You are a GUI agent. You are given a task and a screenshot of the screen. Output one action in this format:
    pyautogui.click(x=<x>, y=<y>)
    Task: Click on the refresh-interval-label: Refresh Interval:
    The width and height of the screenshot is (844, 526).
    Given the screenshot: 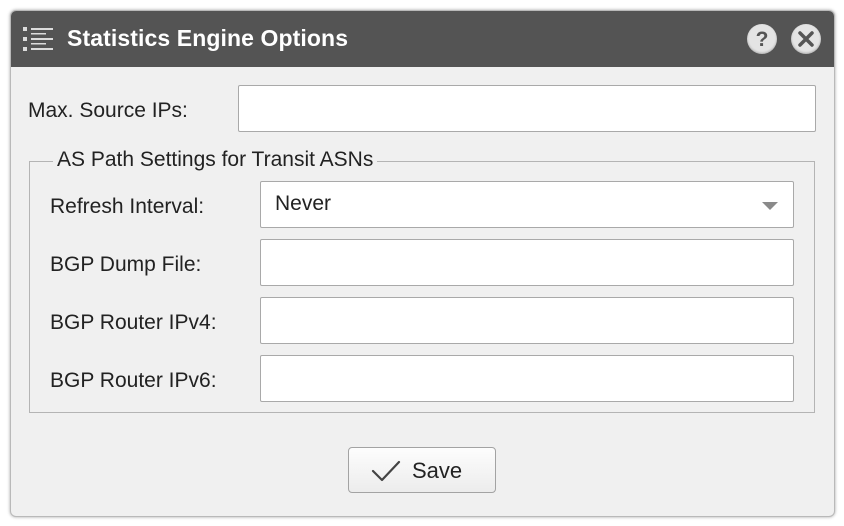 What is the action you would take?
    pyautogui.click(x=127, y=206)
    